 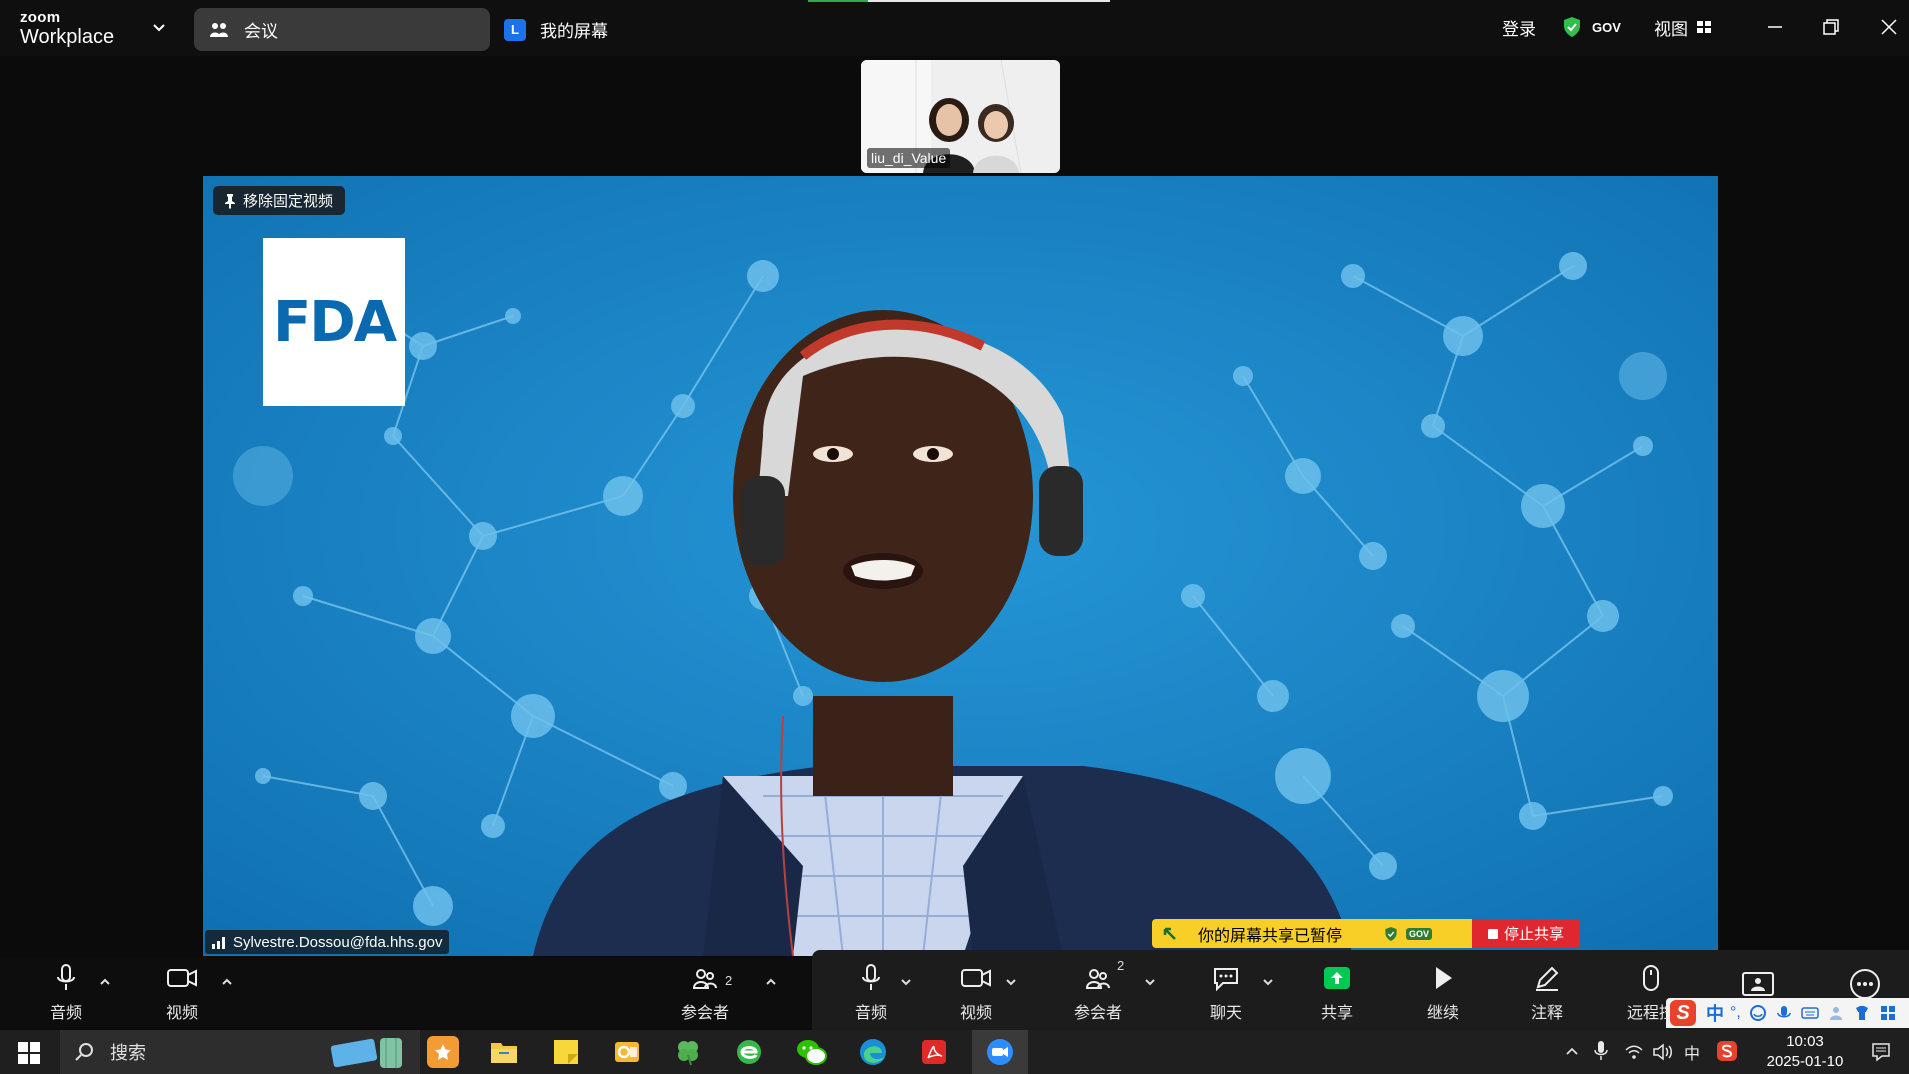 What do you see at coordinates (1591, 27) in the screenshot?
I see `gov-badge: GOV` at bounding box center [1591, 27].